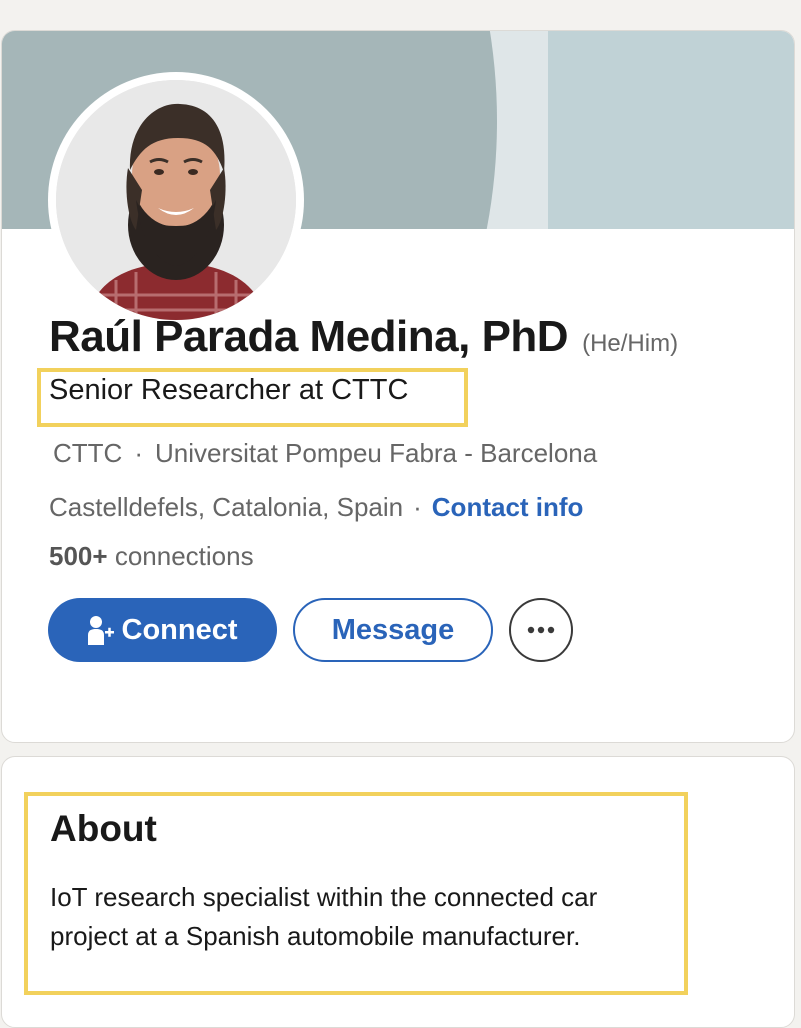 The width and height of the screenshot is (801, 1028). I want to click on connections-label: connections, so click(184, 556).